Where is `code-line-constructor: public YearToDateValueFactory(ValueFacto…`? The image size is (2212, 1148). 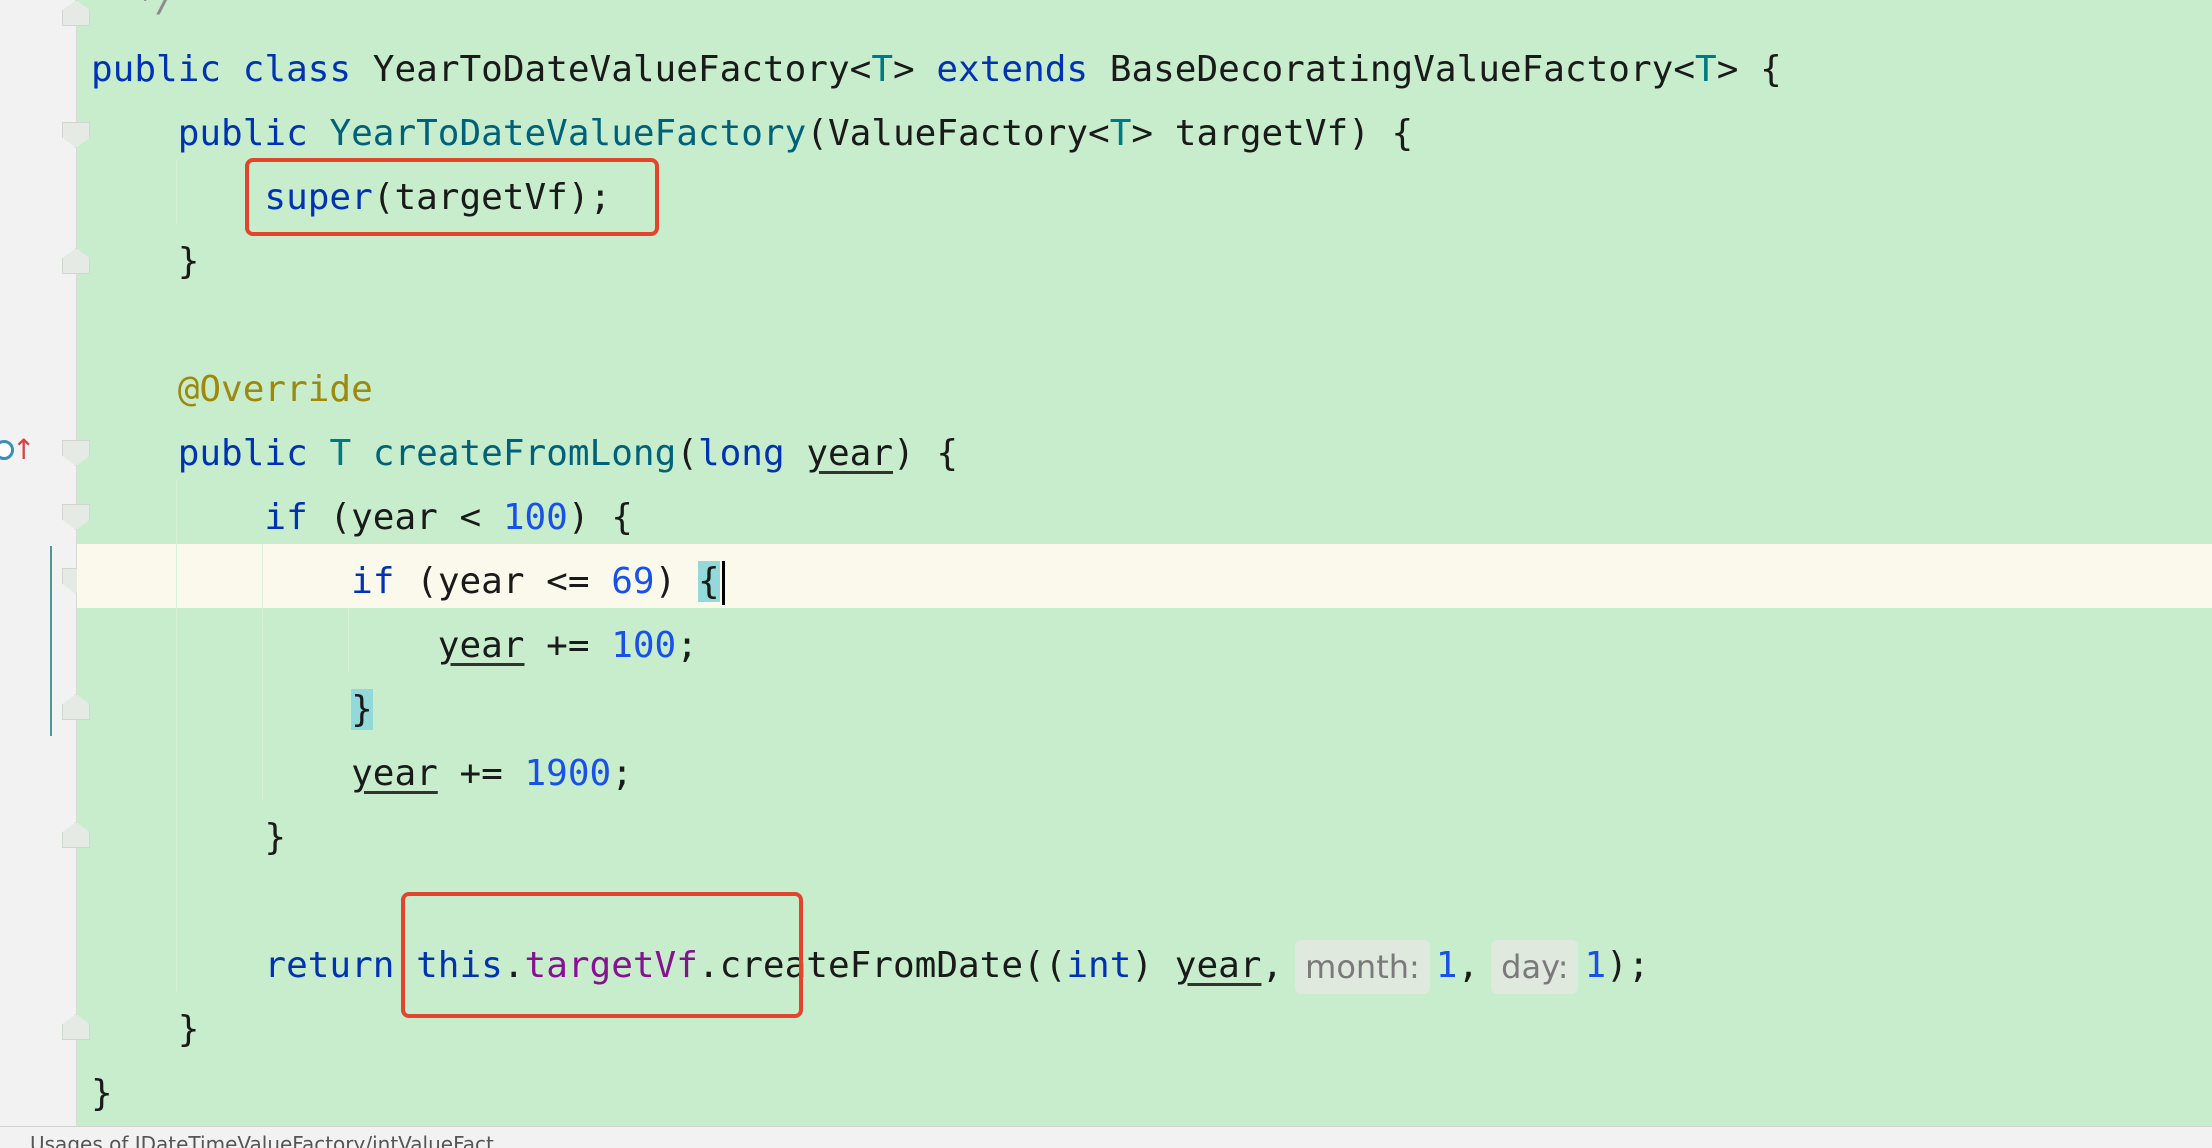 code-line-constructor: public YearToDateValueFactory(ValueFacto… is located at coordinates (795, 133).